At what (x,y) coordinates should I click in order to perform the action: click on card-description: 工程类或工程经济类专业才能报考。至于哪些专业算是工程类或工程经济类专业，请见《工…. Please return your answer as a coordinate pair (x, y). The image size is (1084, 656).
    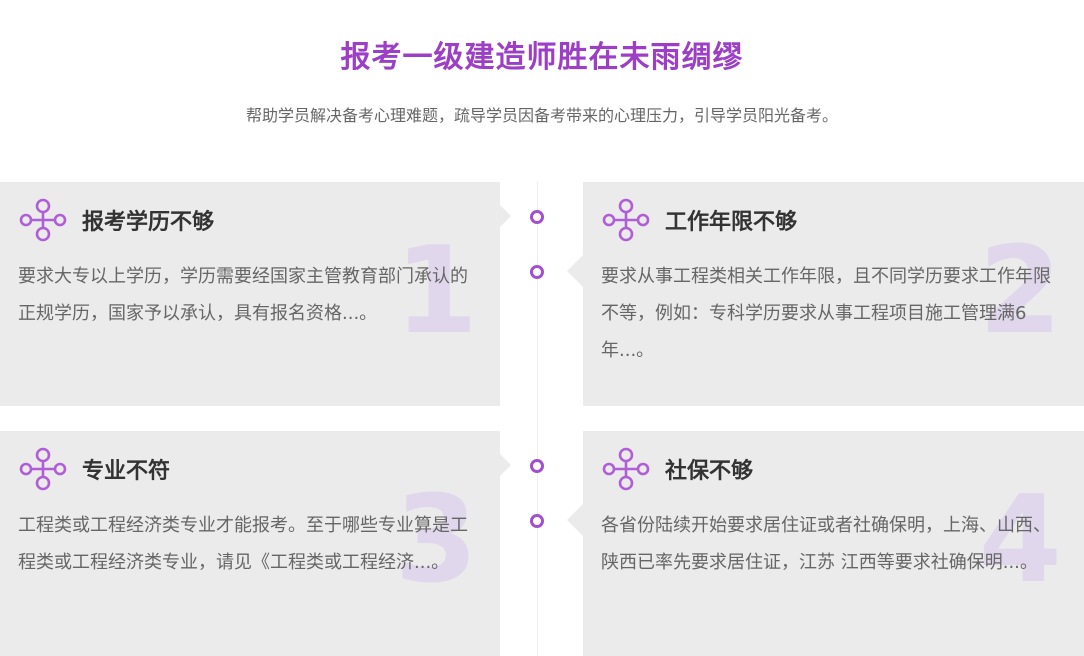
    Looking at the image, I should click on (243, 544).